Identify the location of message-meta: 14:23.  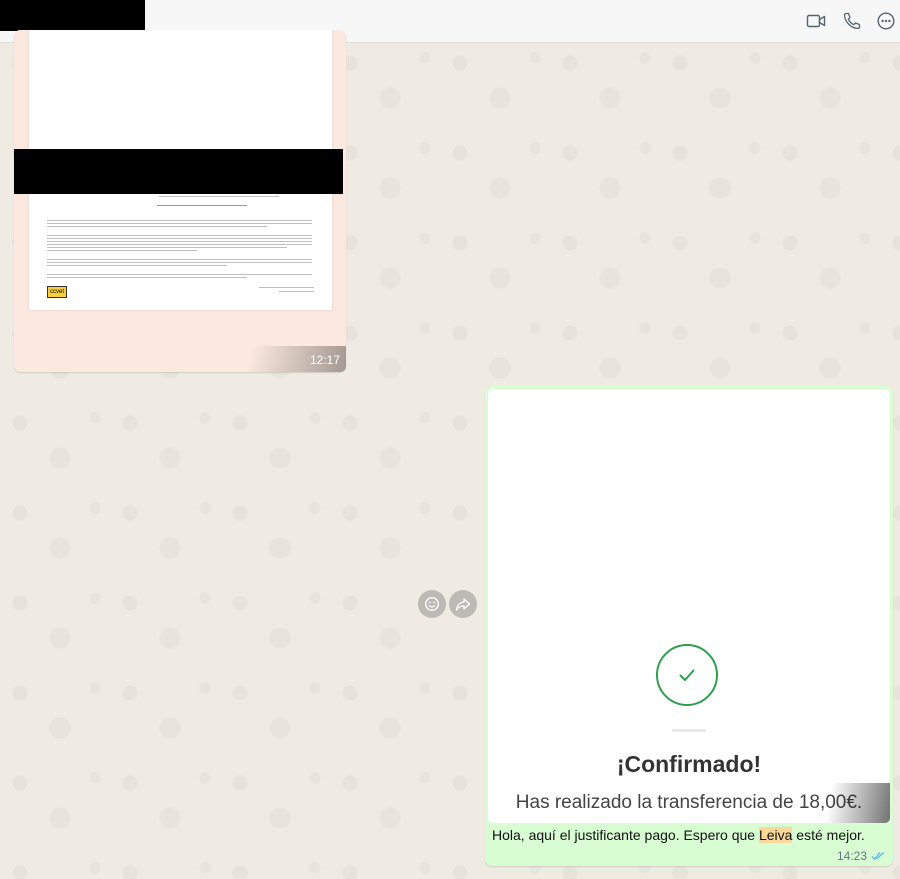
(861, 856).